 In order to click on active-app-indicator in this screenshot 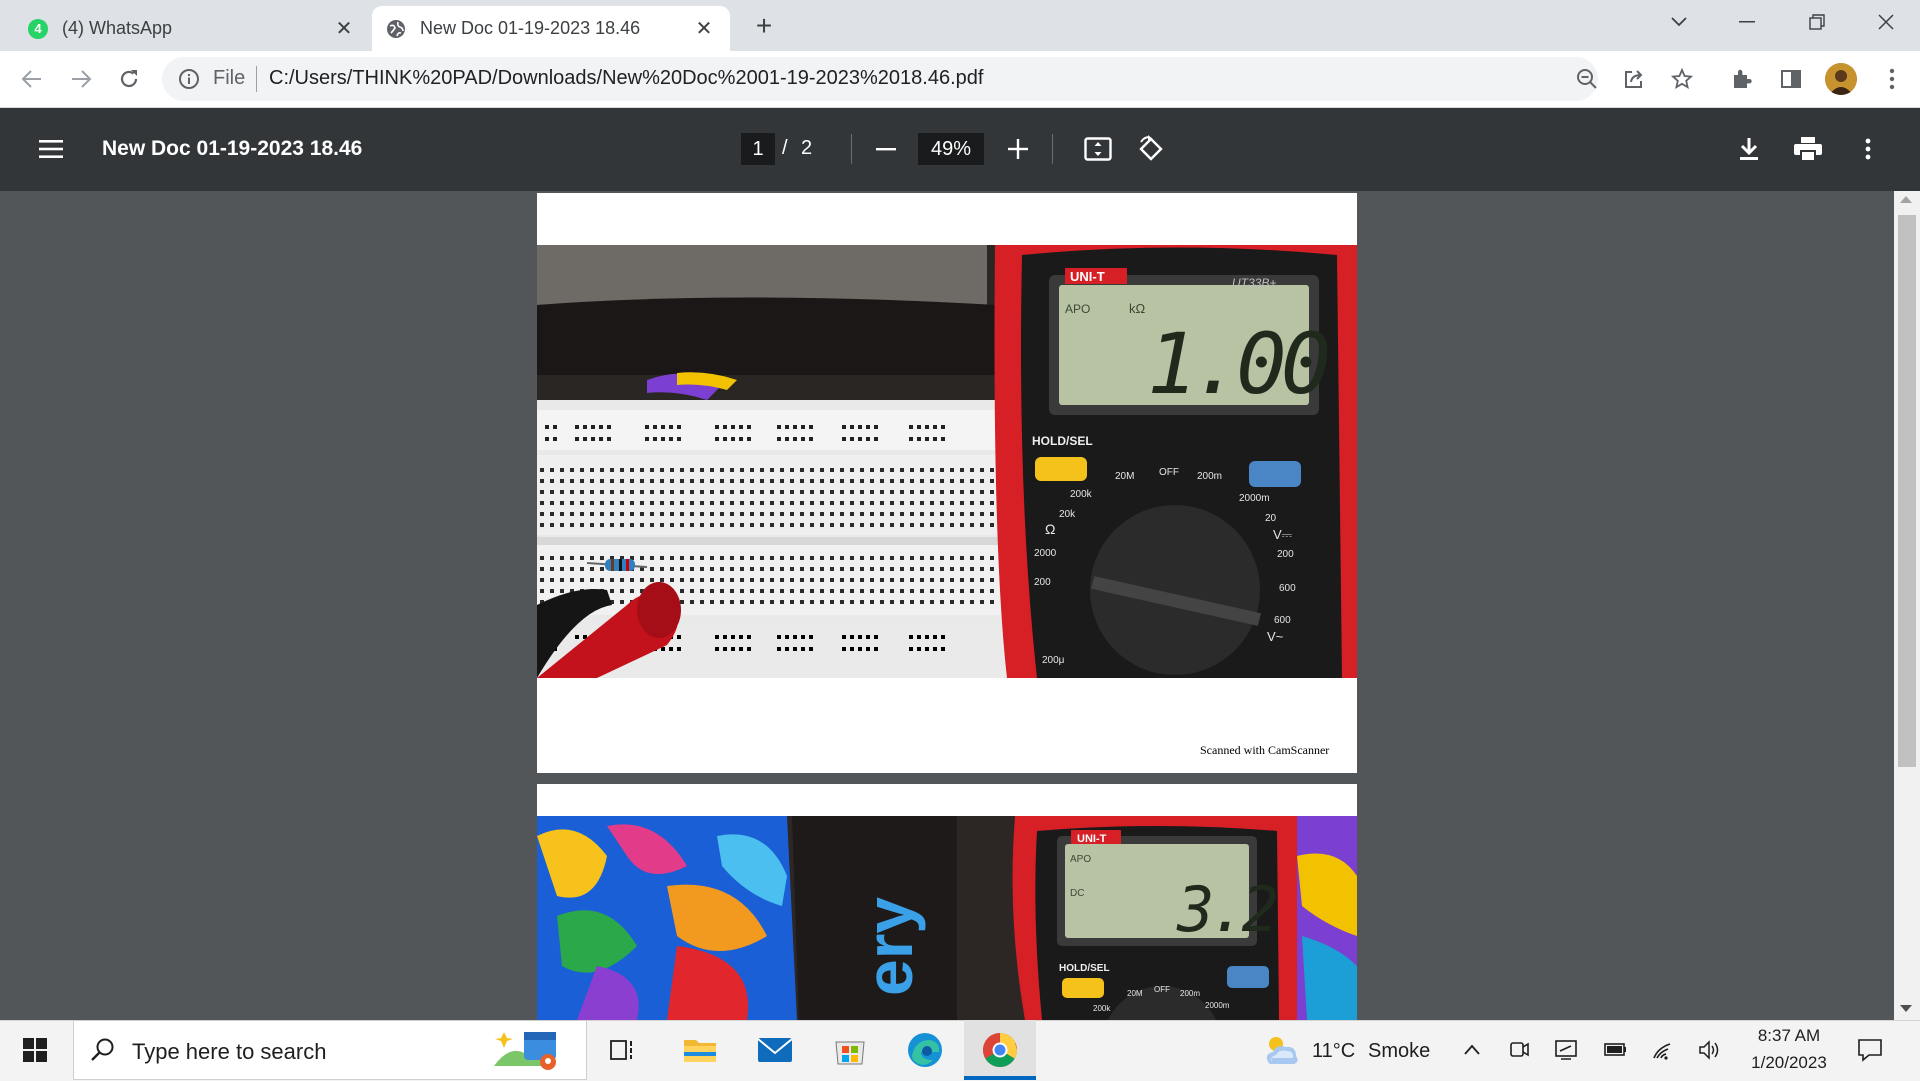, I will do `click(1000, 1078)`.